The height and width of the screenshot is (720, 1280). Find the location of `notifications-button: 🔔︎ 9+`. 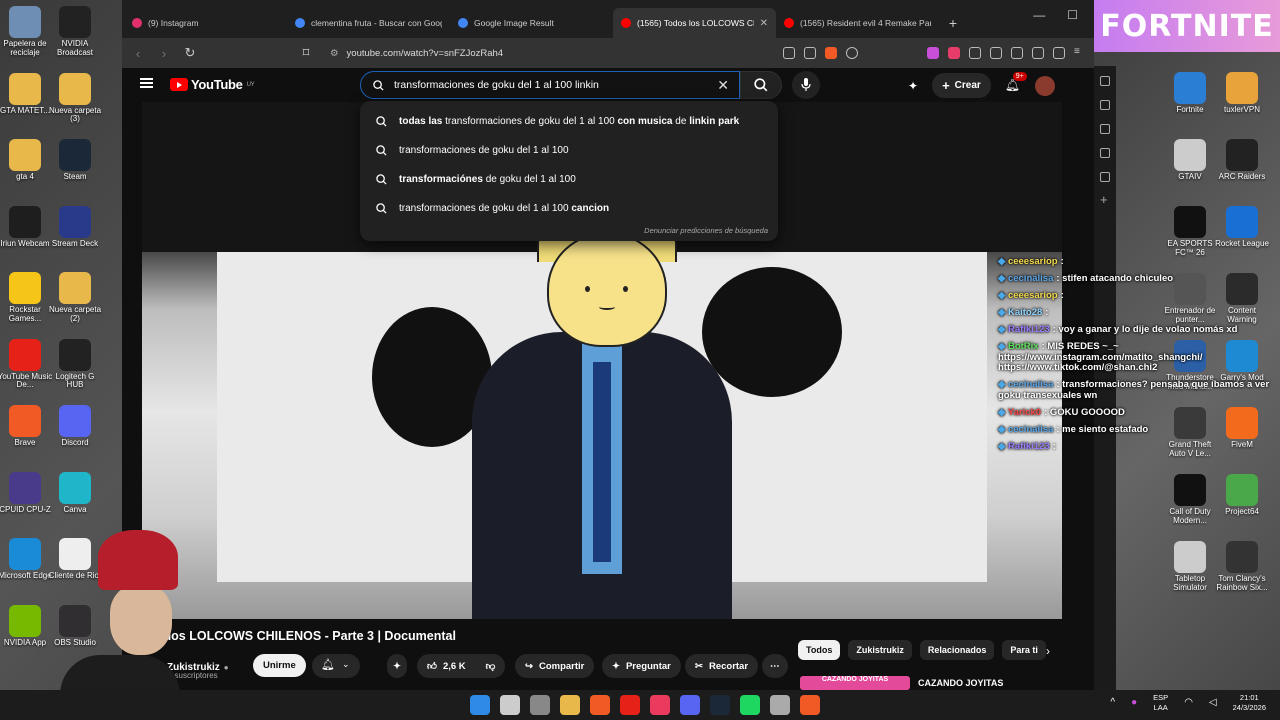

notifications-button: 🔔︎ 9+ is located at coordinates (1016, 82).